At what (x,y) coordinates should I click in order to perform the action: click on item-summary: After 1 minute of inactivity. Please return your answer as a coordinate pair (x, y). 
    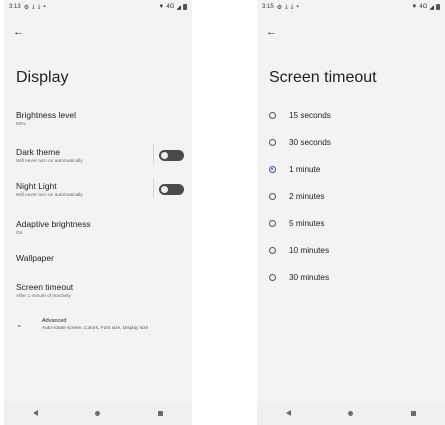
    Looking at the image, I should click on (43, 296).